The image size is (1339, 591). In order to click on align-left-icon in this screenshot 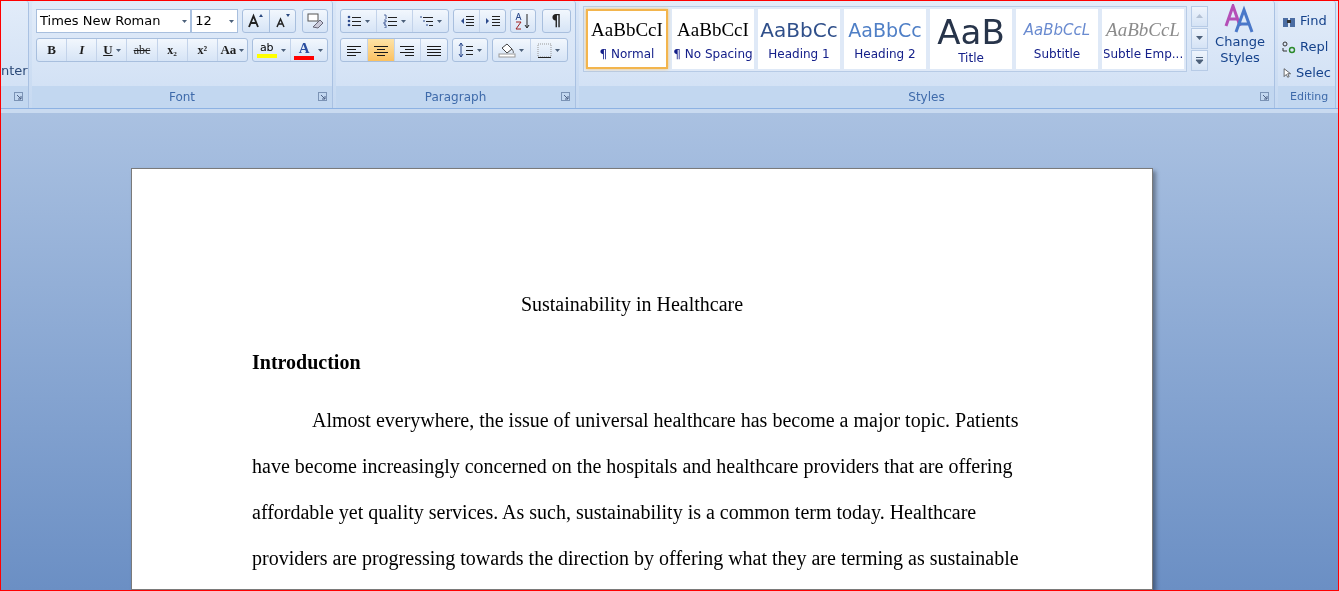, I will do `click(353, 50)`.